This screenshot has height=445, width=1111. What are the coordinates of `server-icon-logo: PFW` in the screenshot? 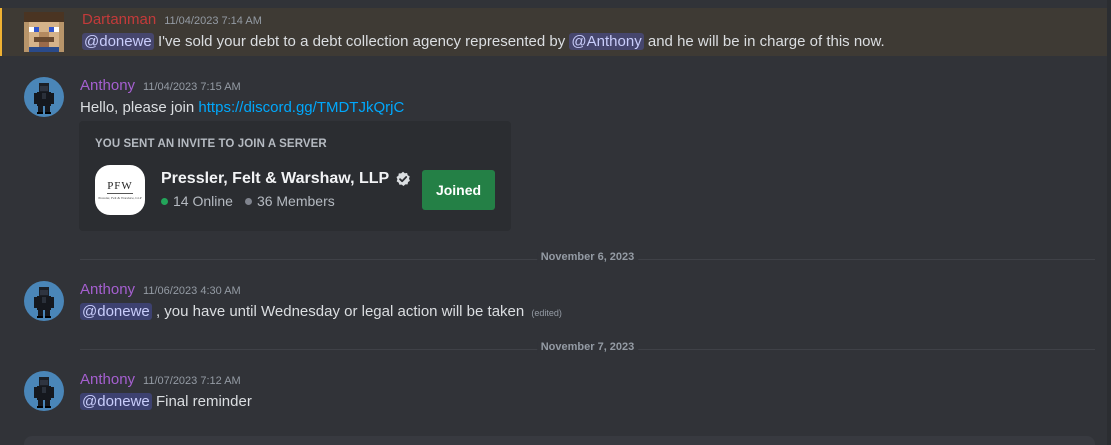 It's located at (120, 186).